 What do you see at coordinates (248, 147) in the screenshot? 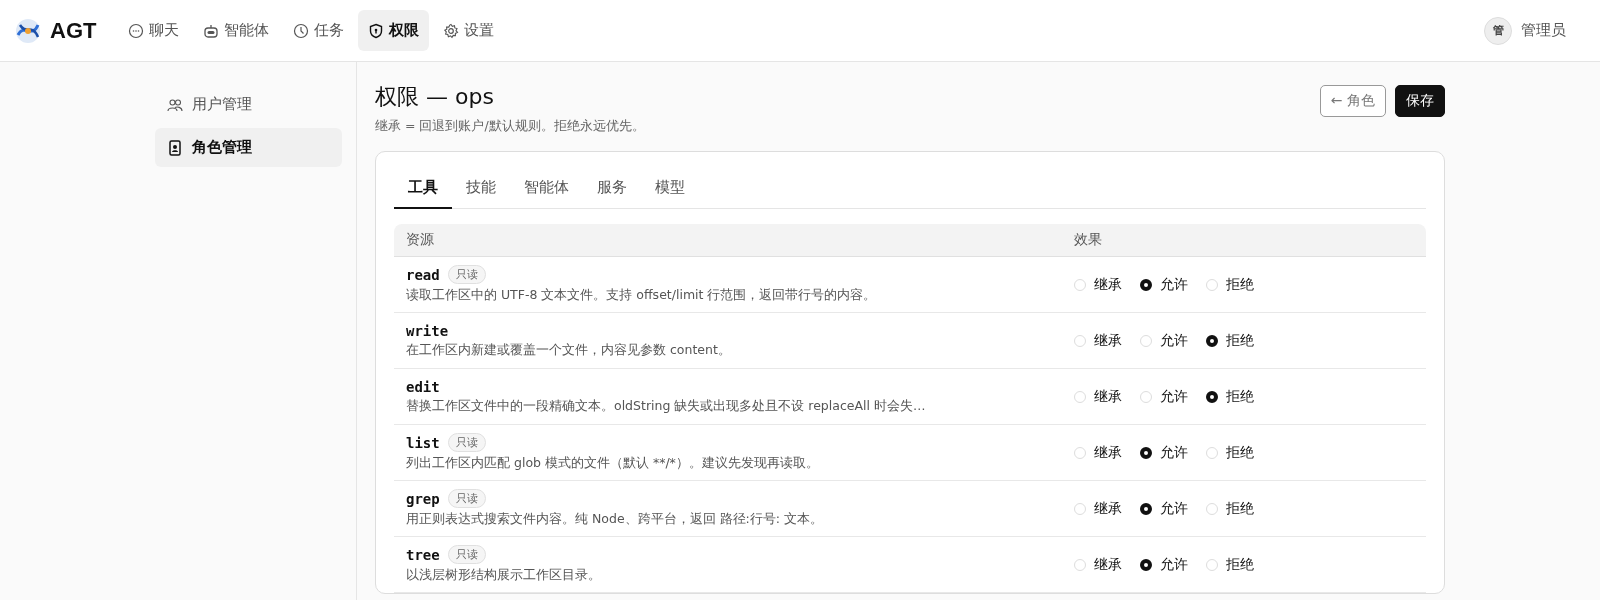
I see `sidebar-item: 角色管理` at bounding box center [248, 147].